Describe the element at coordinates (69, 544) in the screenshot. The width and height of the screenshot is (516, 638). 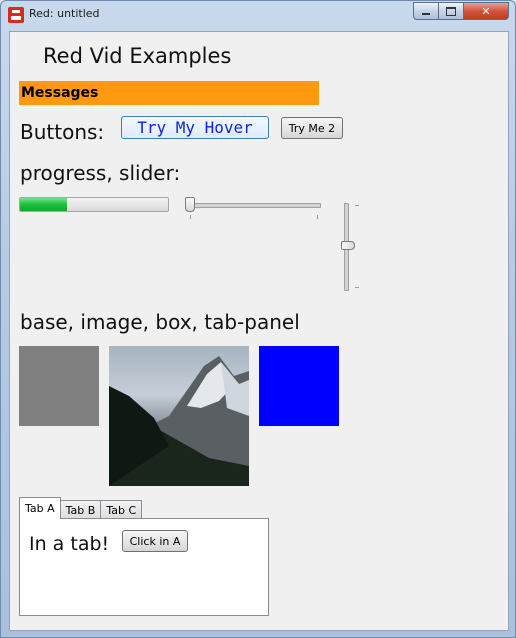
I see `tab-text: In a tab!` at that location.